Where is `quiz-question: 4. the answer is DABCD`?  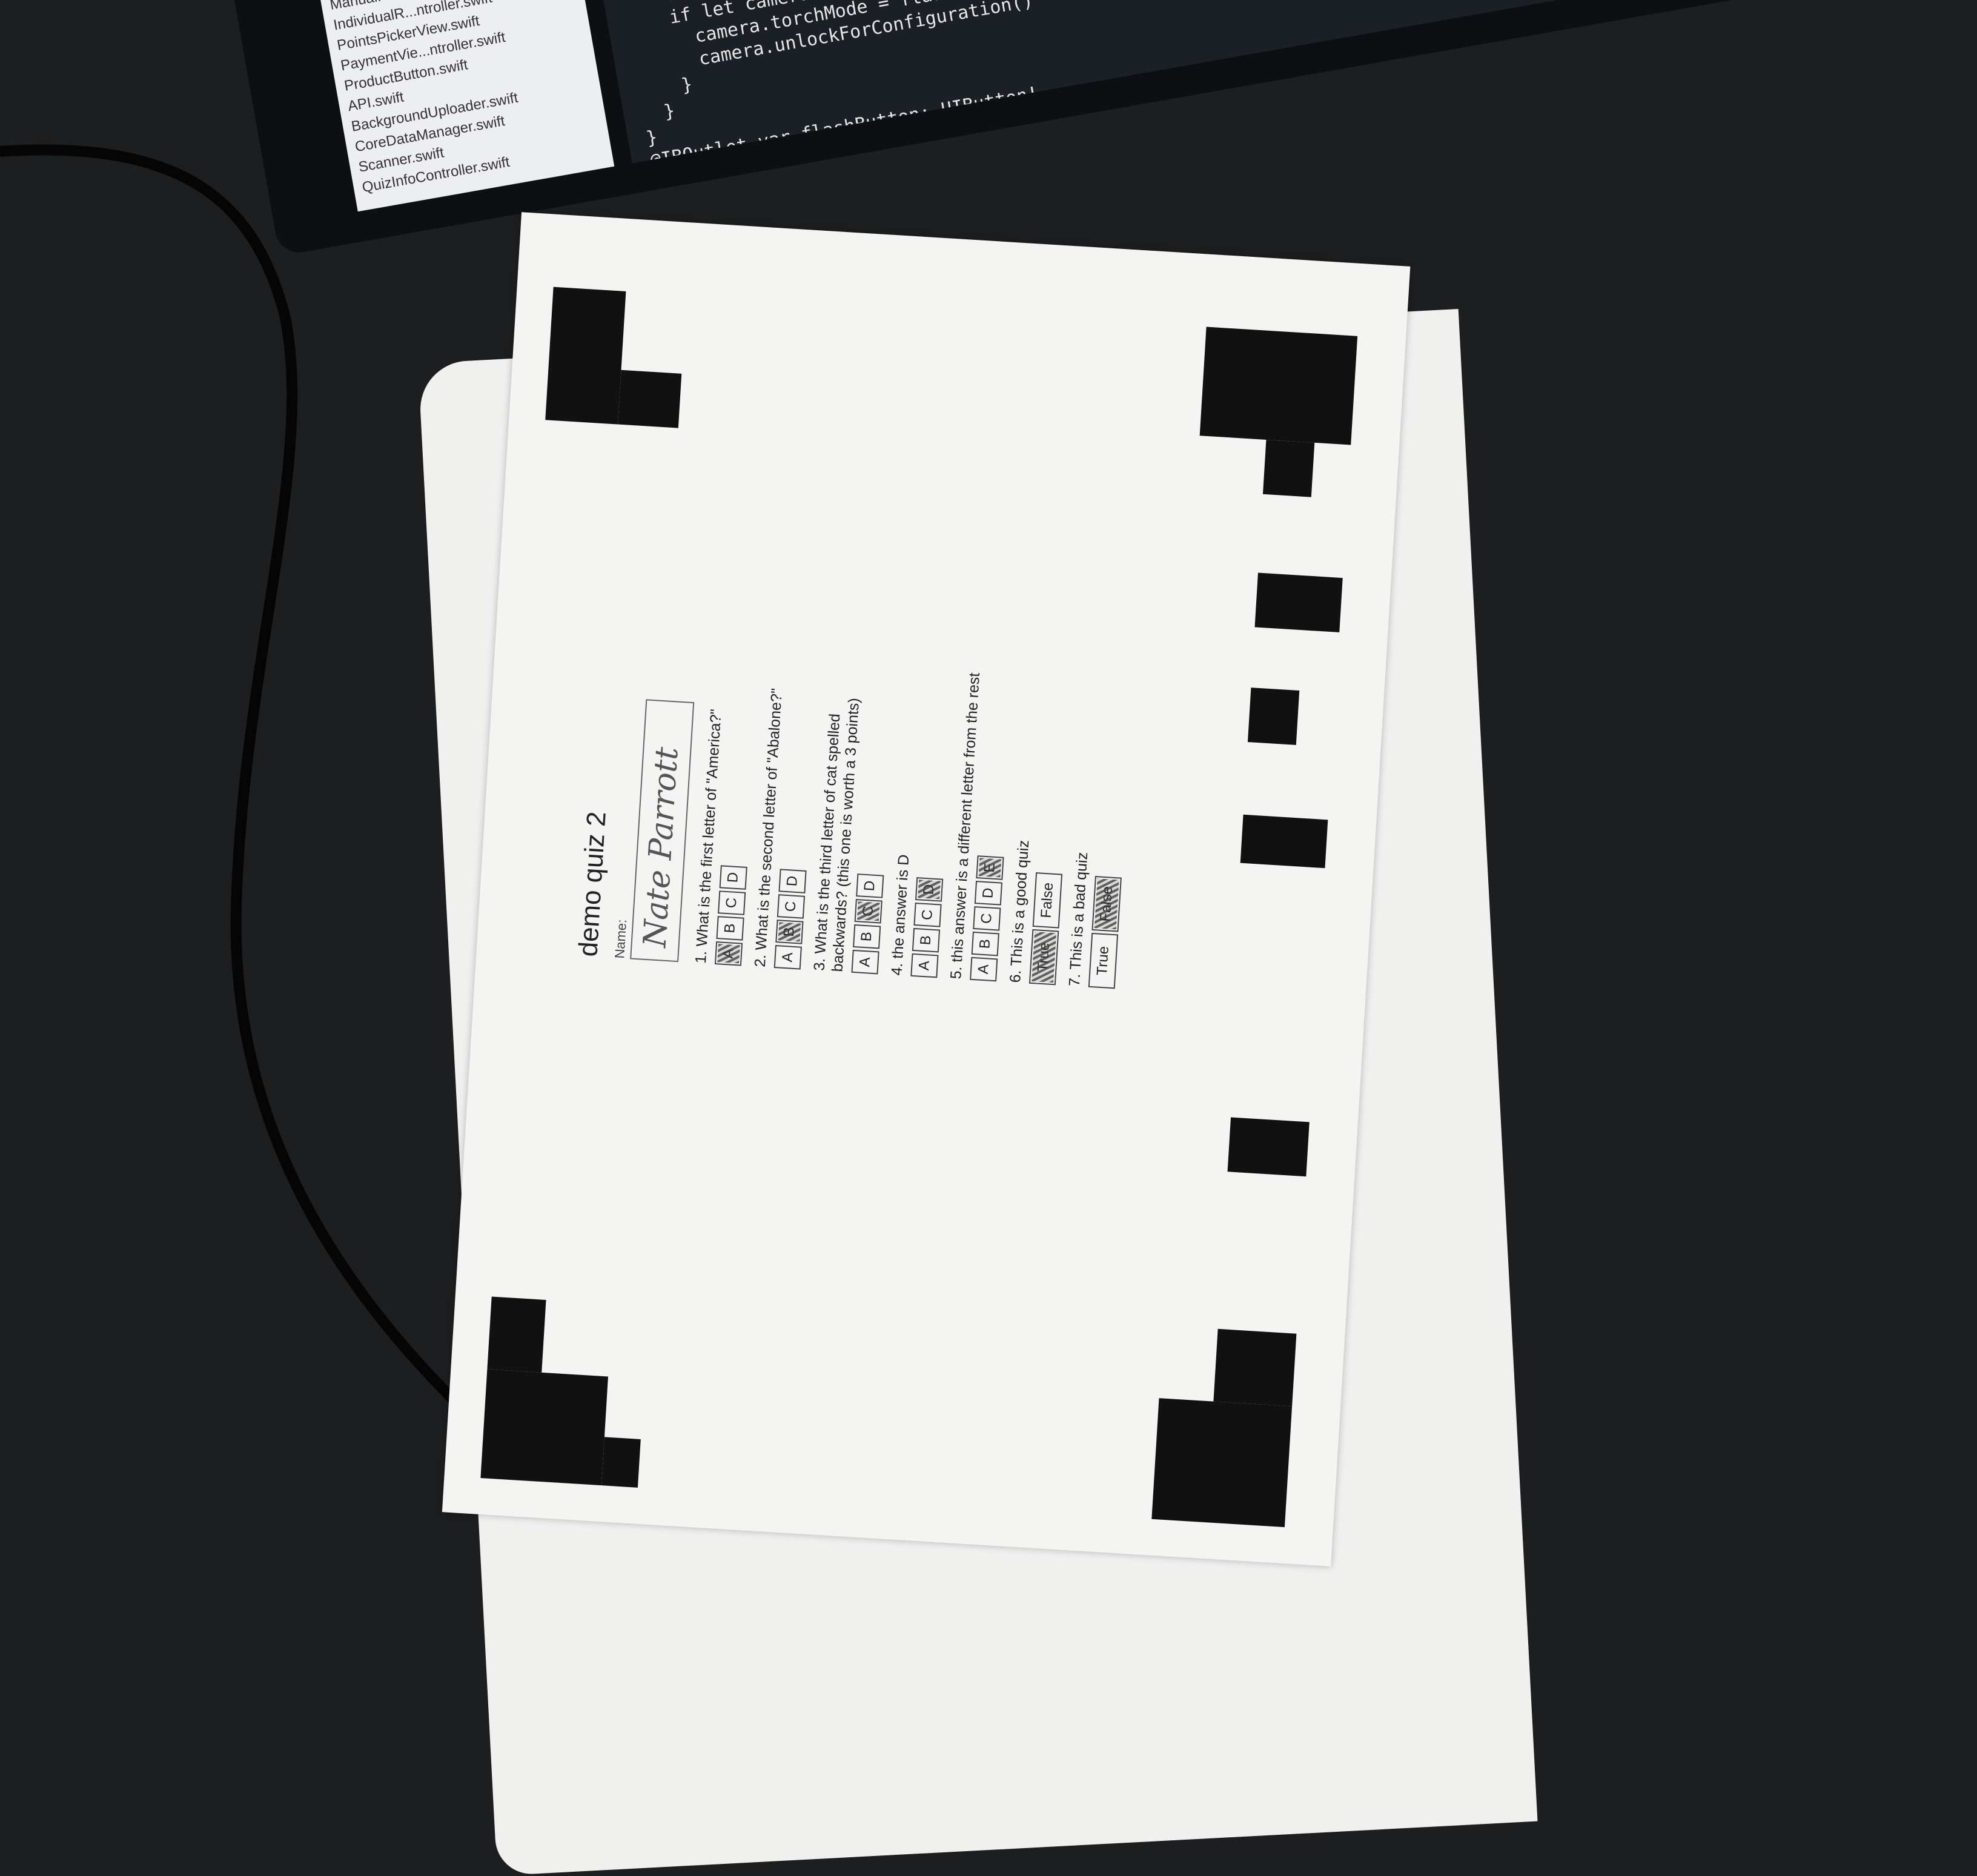 quiz-question: 4. the answer is DABCD is located at coordinates (921, 819).